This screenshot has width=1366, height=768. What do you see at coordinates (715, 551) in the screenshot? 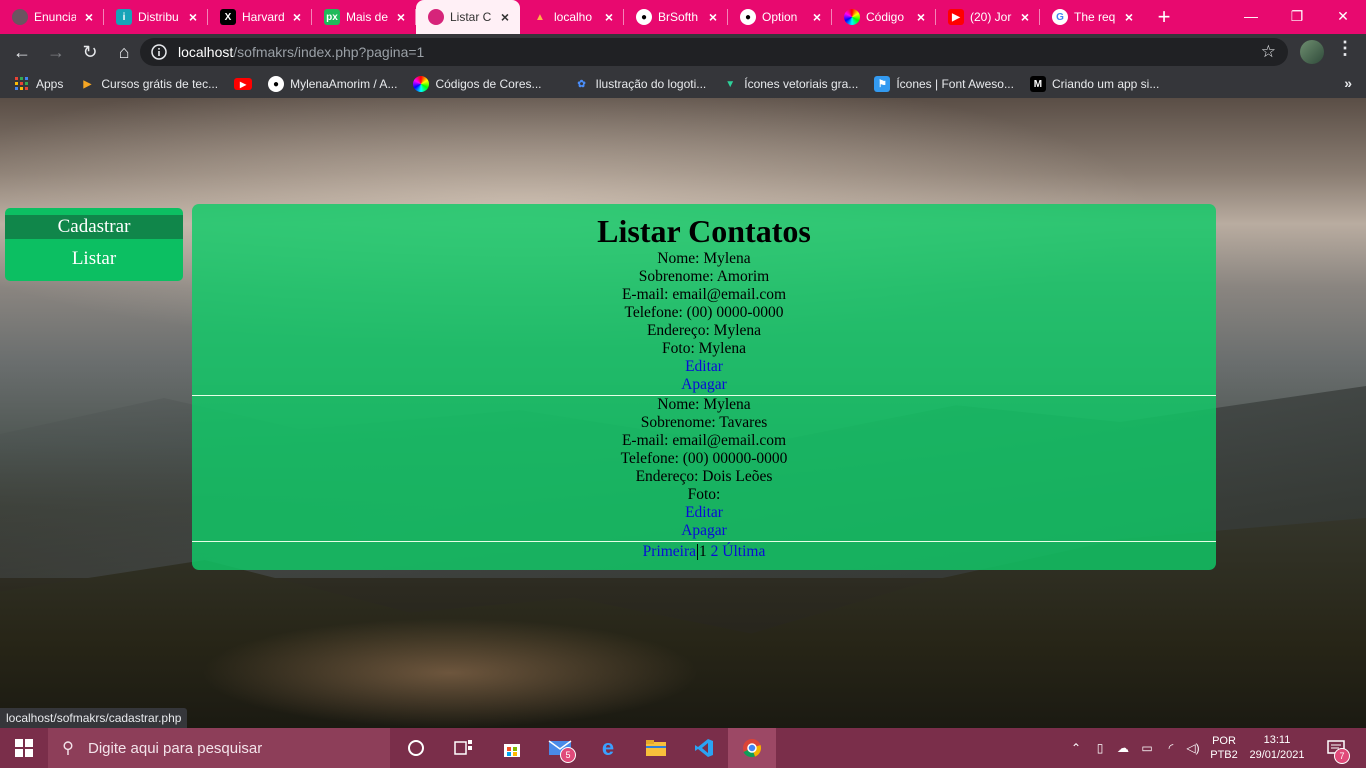
I see `pagination-page-2: 2` at bounding box center [715, 551].